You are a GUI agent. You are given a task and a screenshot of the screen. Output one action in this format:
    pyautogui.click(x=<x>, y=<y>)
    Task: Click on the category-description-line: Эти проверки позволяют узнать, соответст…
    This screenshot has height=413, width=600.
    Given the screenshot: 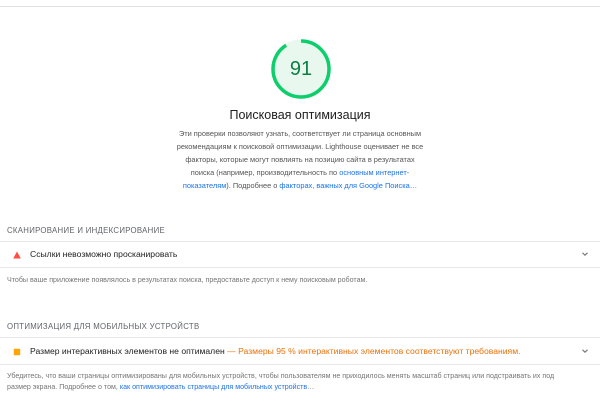 What is the action you would take?
    pyautogui.click(x=300, y=133)
    